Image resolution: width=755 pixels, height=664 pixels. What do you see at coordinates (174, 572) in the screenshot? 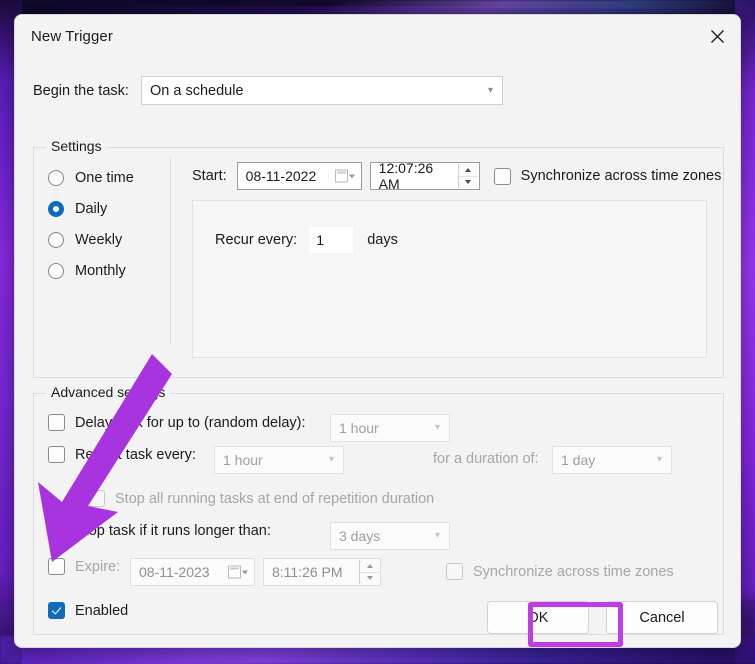
I see `expire-date-value: 08-11-2023` at bounding box center [174, 572].